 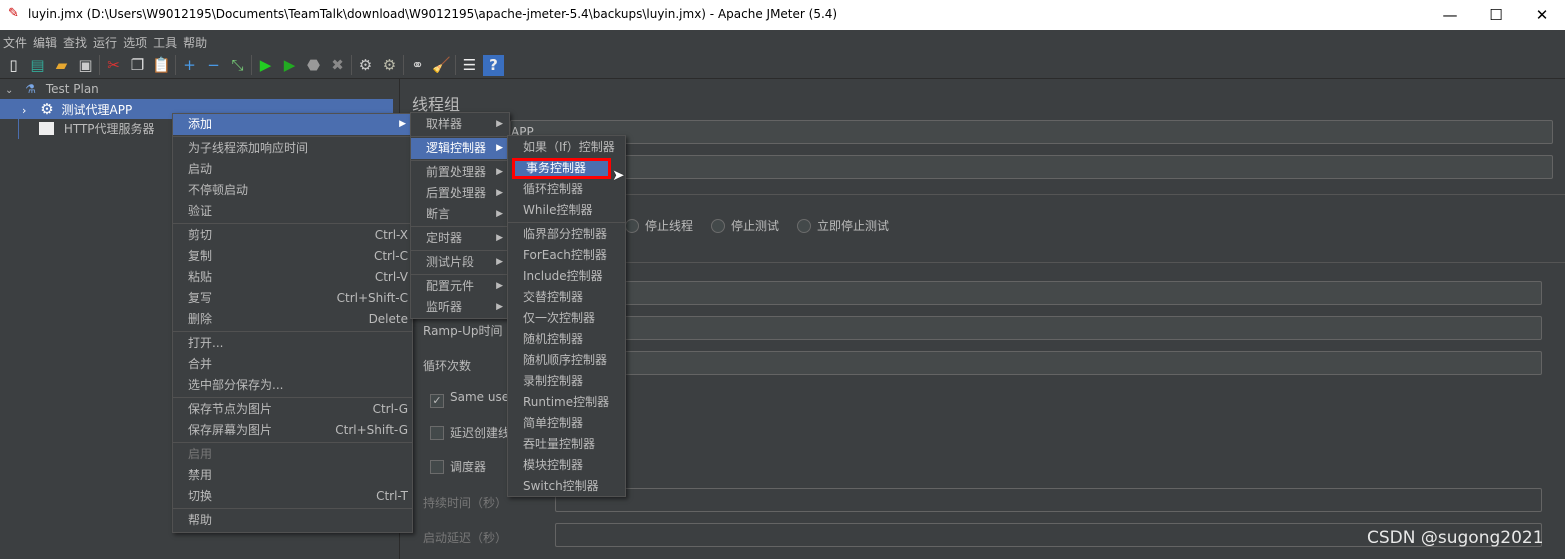 I want to click on radio-stop-thread: 停止线程, so click(x=659, y=225).